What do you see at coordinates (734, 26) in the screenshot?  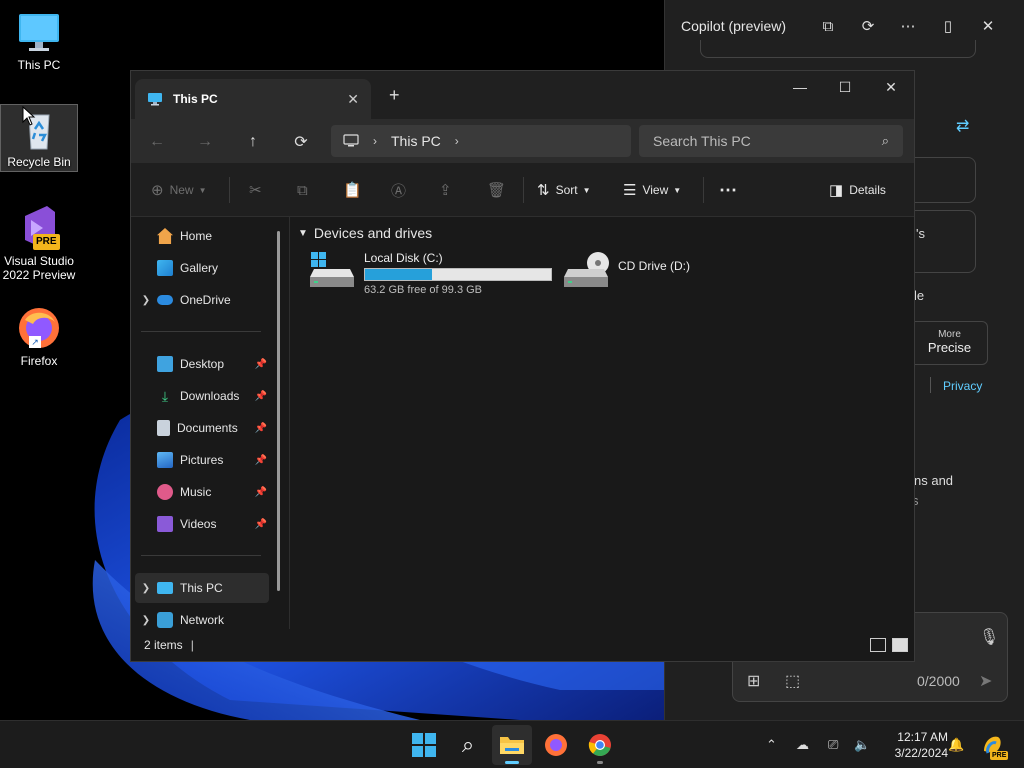 I see `copilot-title: Copilot (preview)` at bounding box center [734, 26].